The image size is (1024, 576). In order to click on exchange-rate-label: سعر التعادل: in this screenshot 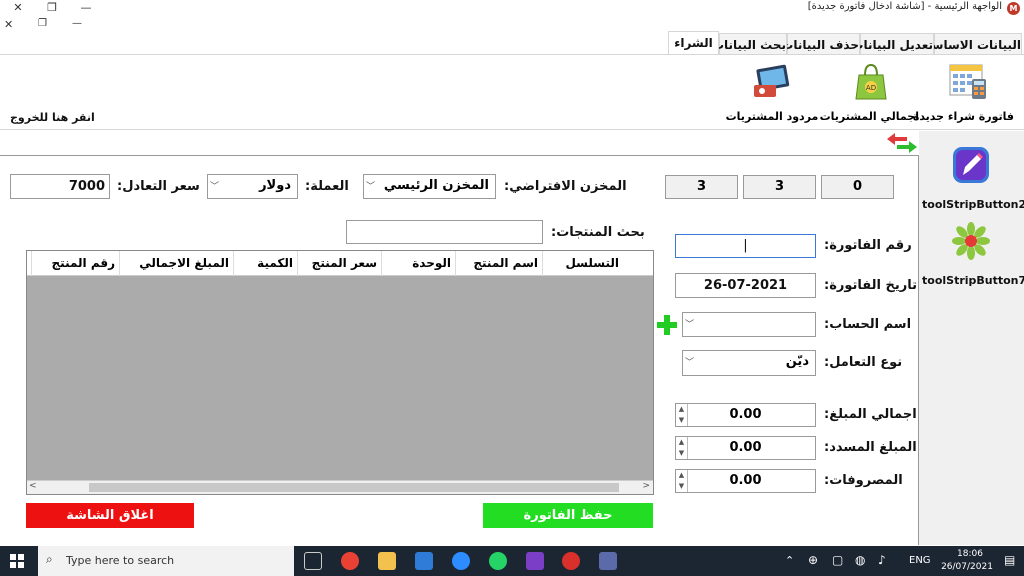, I will do `click(158, 186)`.